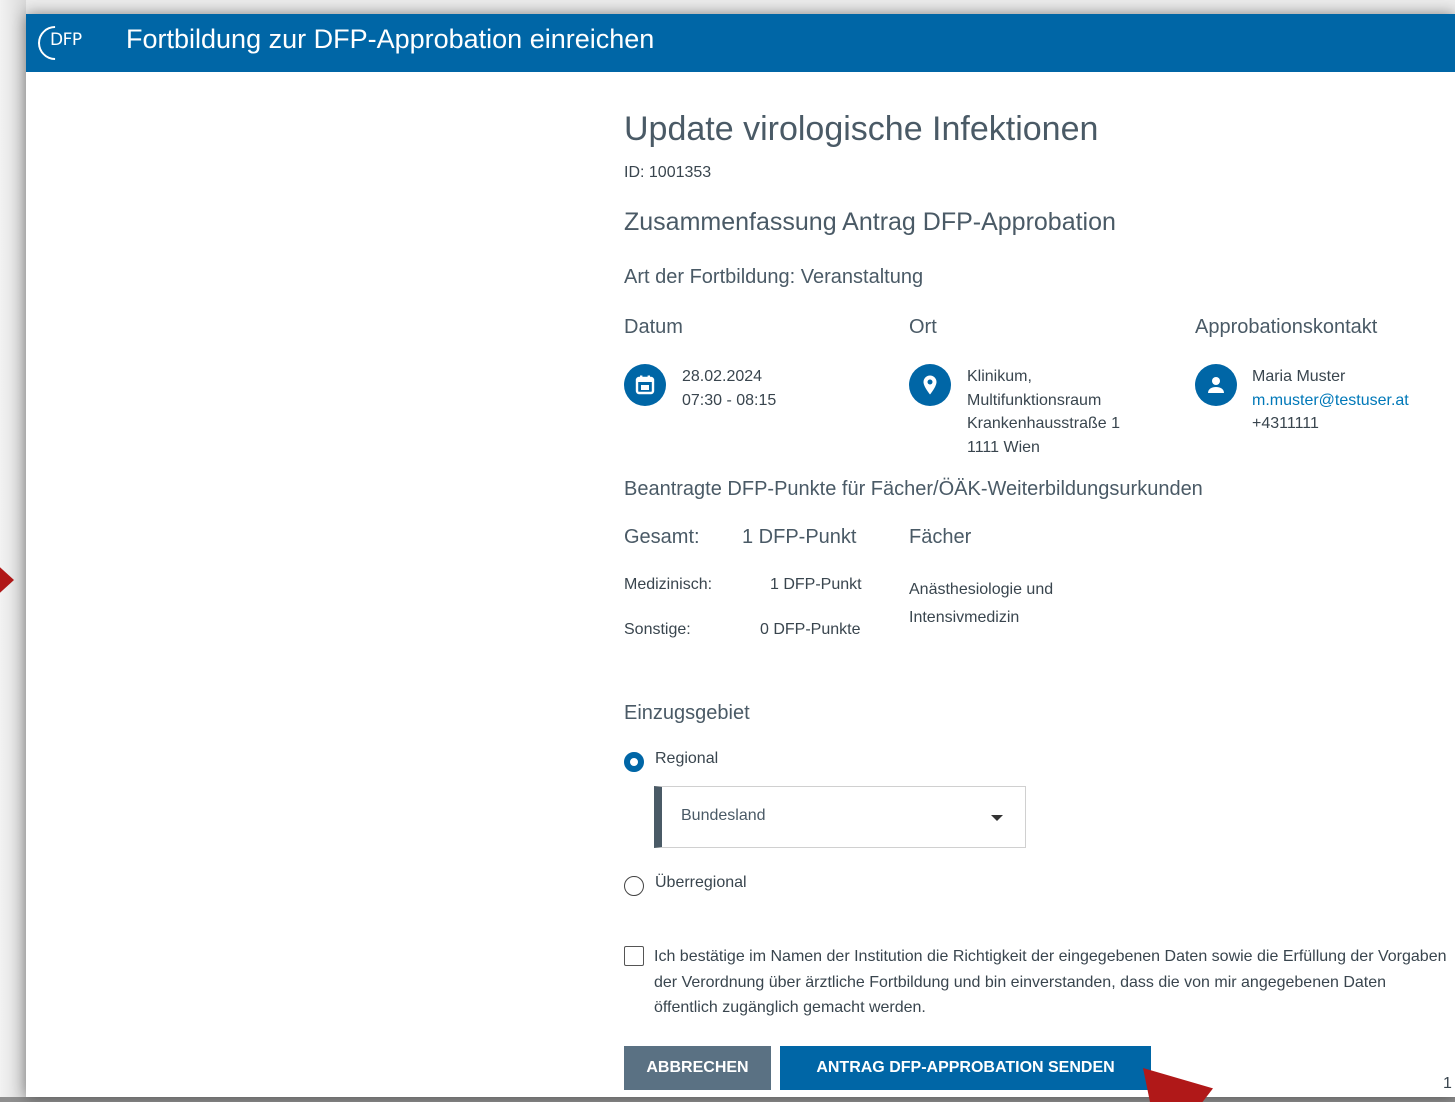 Image resolution: width=1455 pixels, height=1102 pixels. I want to click on subject-line-2: Intensivmedizin, so click(964, 617).